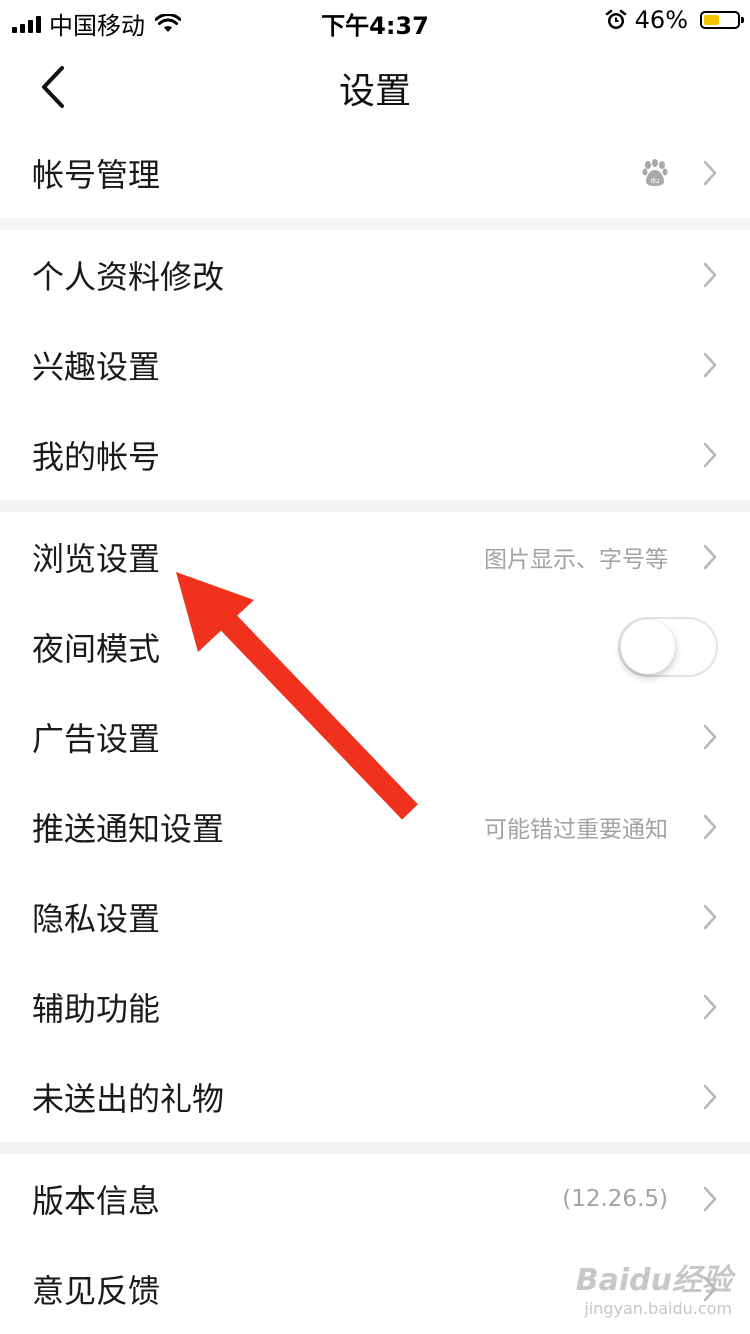  What do you see at coordinates (375, 557) in the screenshot?
I see `settings-row: 浏览设置 图片显示、字号等` at bounding box center [375, 557].